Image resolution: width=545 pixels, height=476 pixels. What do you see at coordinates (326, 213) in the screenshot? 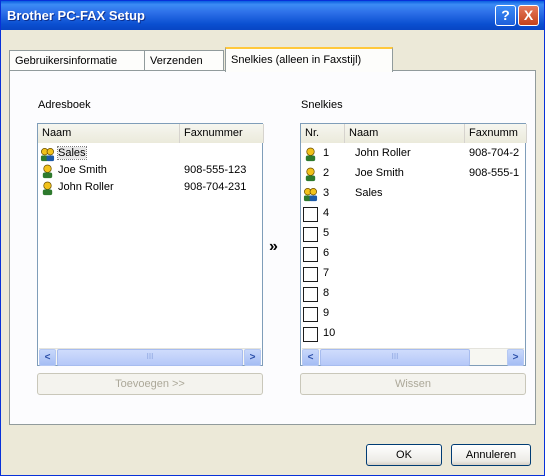
I see `speeddial-number: 4` at bounding box center [326, 213].